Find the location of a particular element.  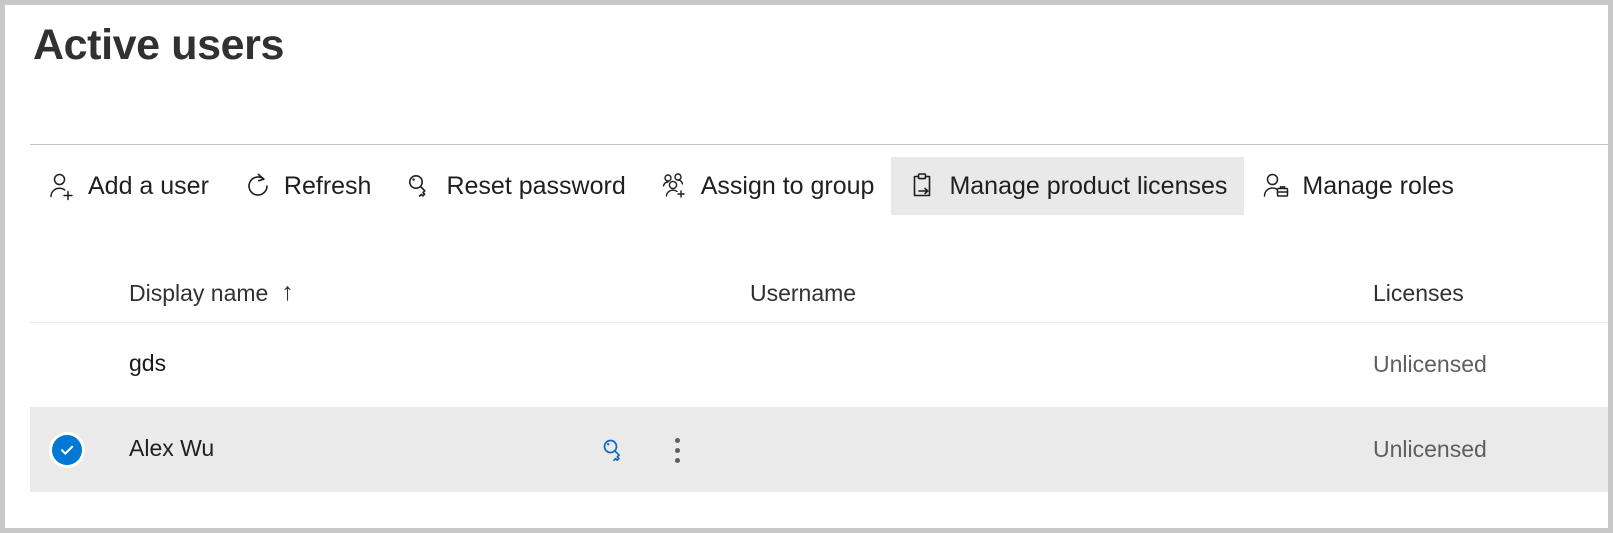

clipboard-arrow-icon is located at coordinates (923, 186).